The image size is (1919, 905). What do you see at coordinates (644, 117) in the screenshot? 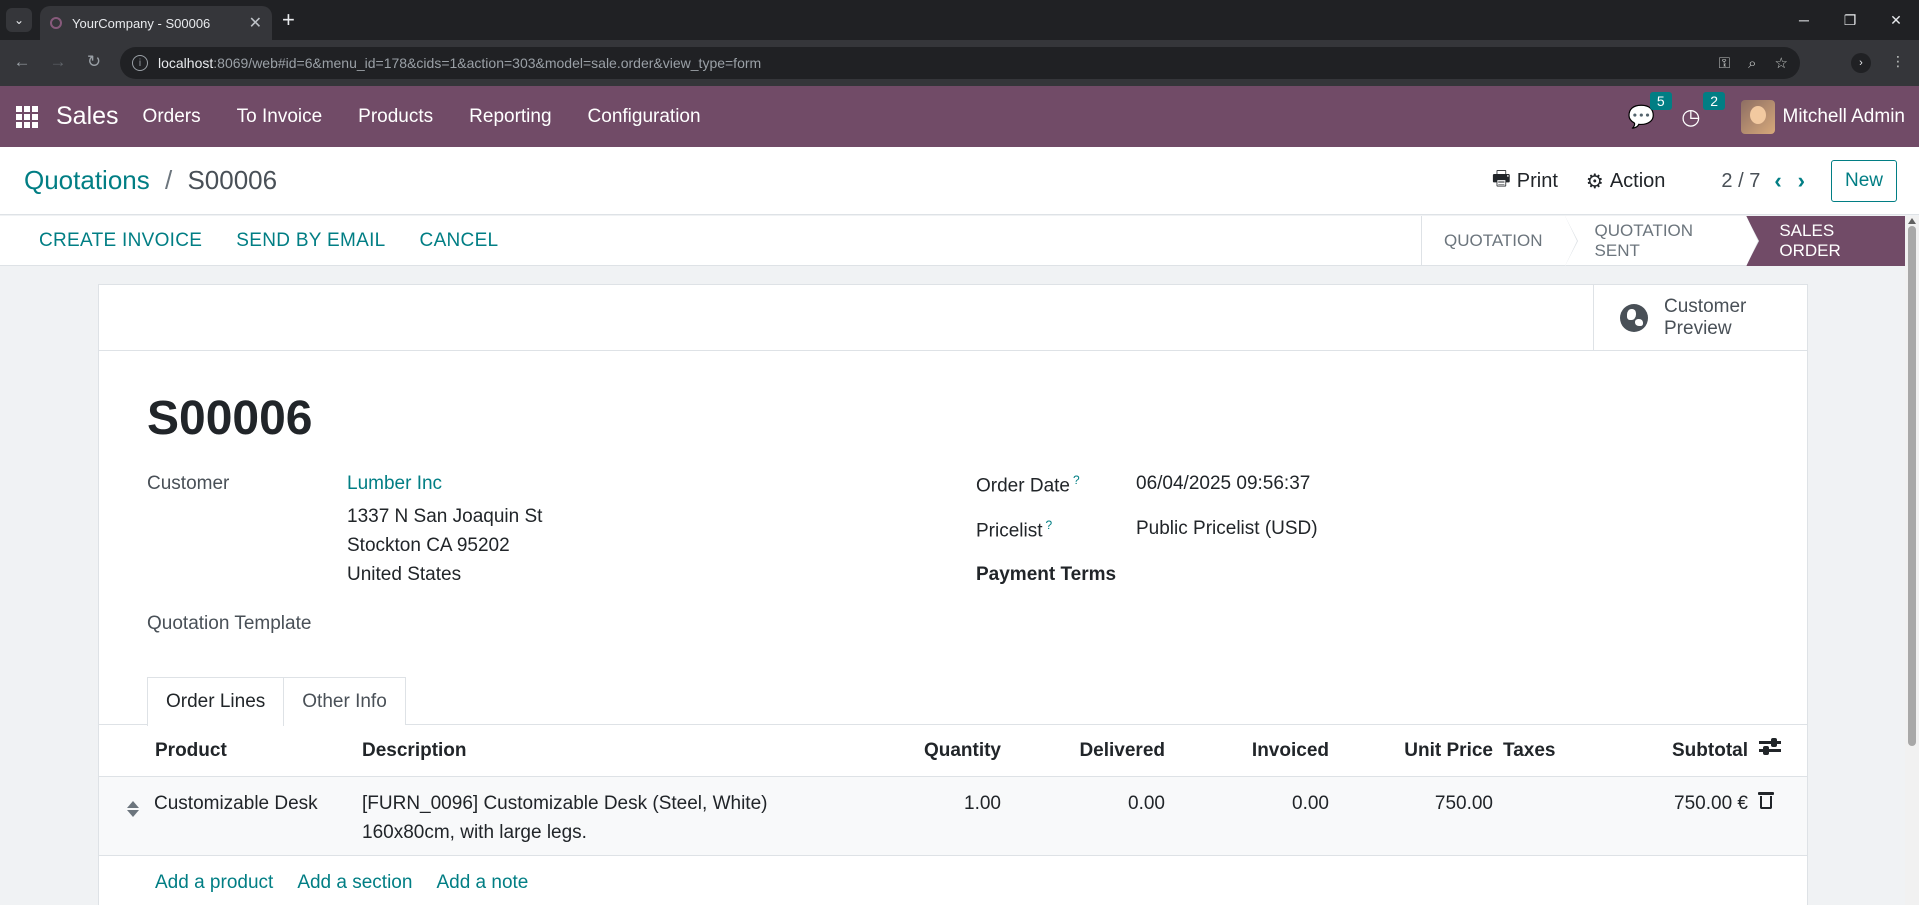
I see `menu-configuration: Configuration` at bounding box center [644, 117].